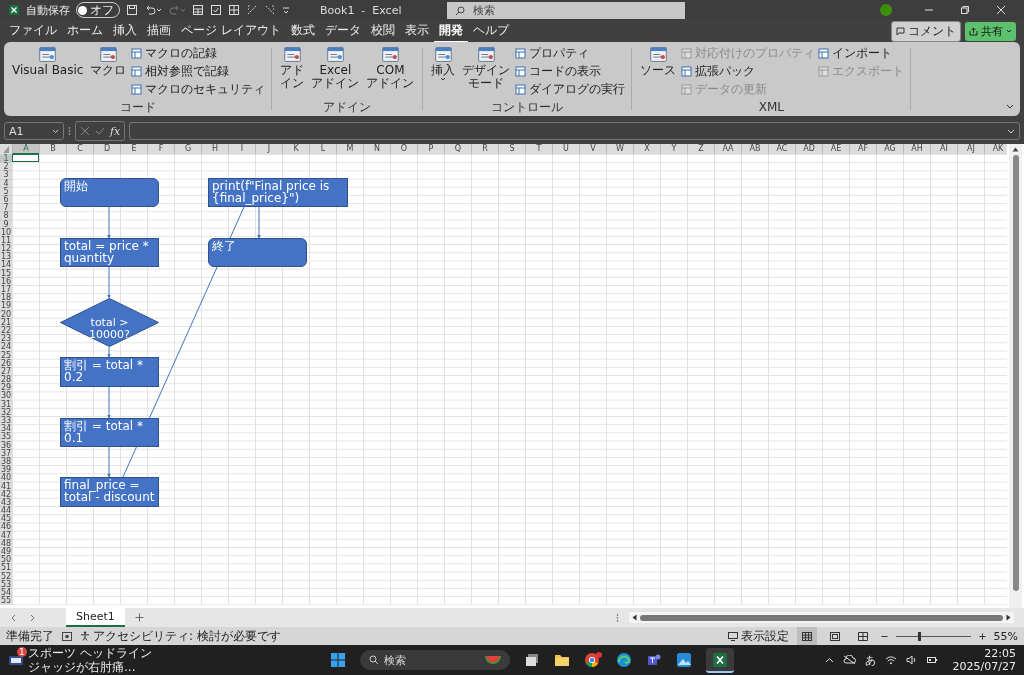 This screenshot has height=675, width=1024. Describe the element at coordinates (6, 231) in the screenshot. I see `row-header: 10` at that location.